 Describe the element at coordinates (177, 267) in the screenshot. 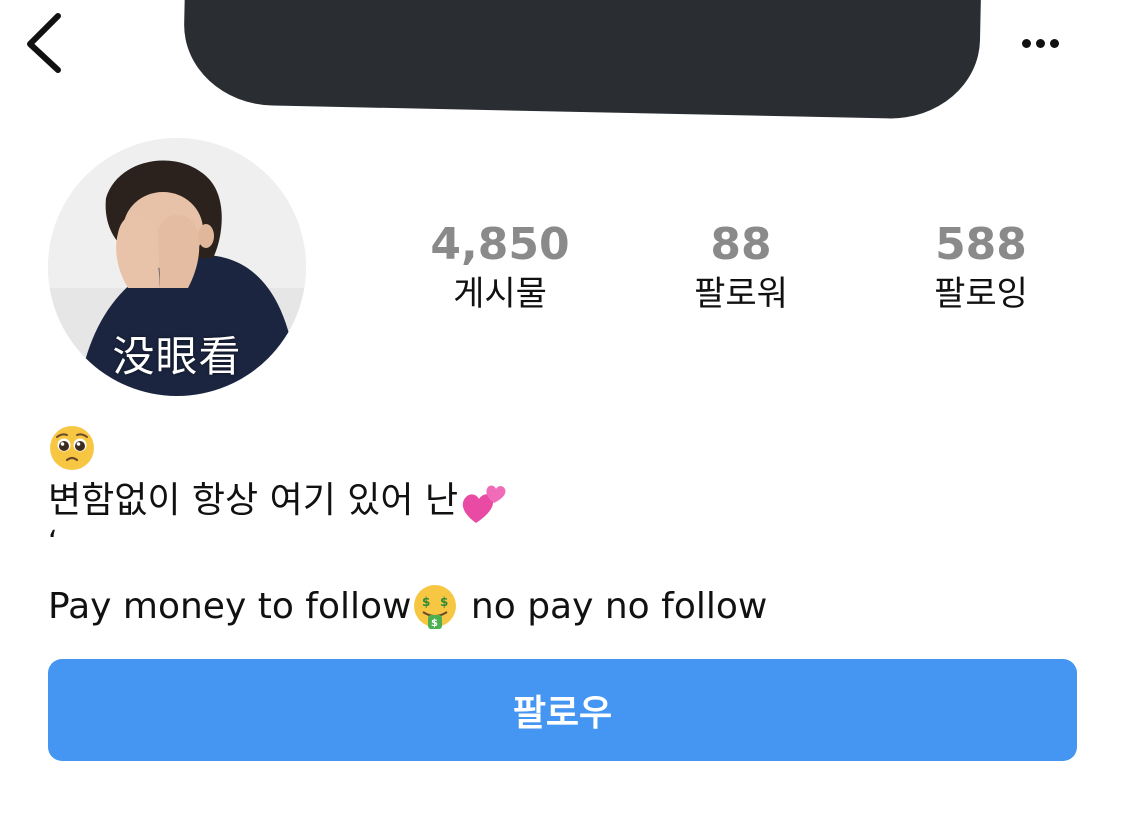

I see `profile-avatar: 没眼看` at that location.